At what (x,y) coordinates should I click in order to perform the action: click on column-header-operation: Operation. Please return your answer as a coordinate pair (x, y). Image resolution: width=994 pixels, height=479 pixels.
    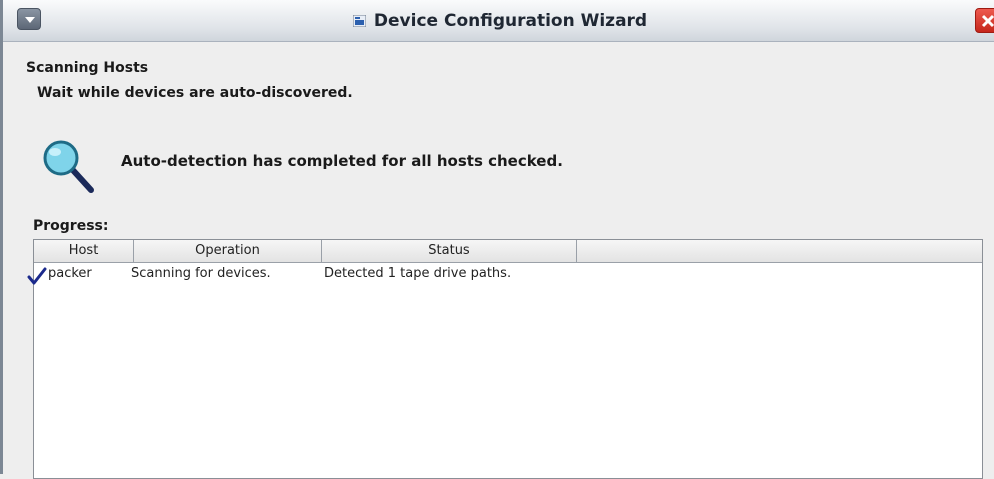
    Looking at the image, I should click on (228, 251).